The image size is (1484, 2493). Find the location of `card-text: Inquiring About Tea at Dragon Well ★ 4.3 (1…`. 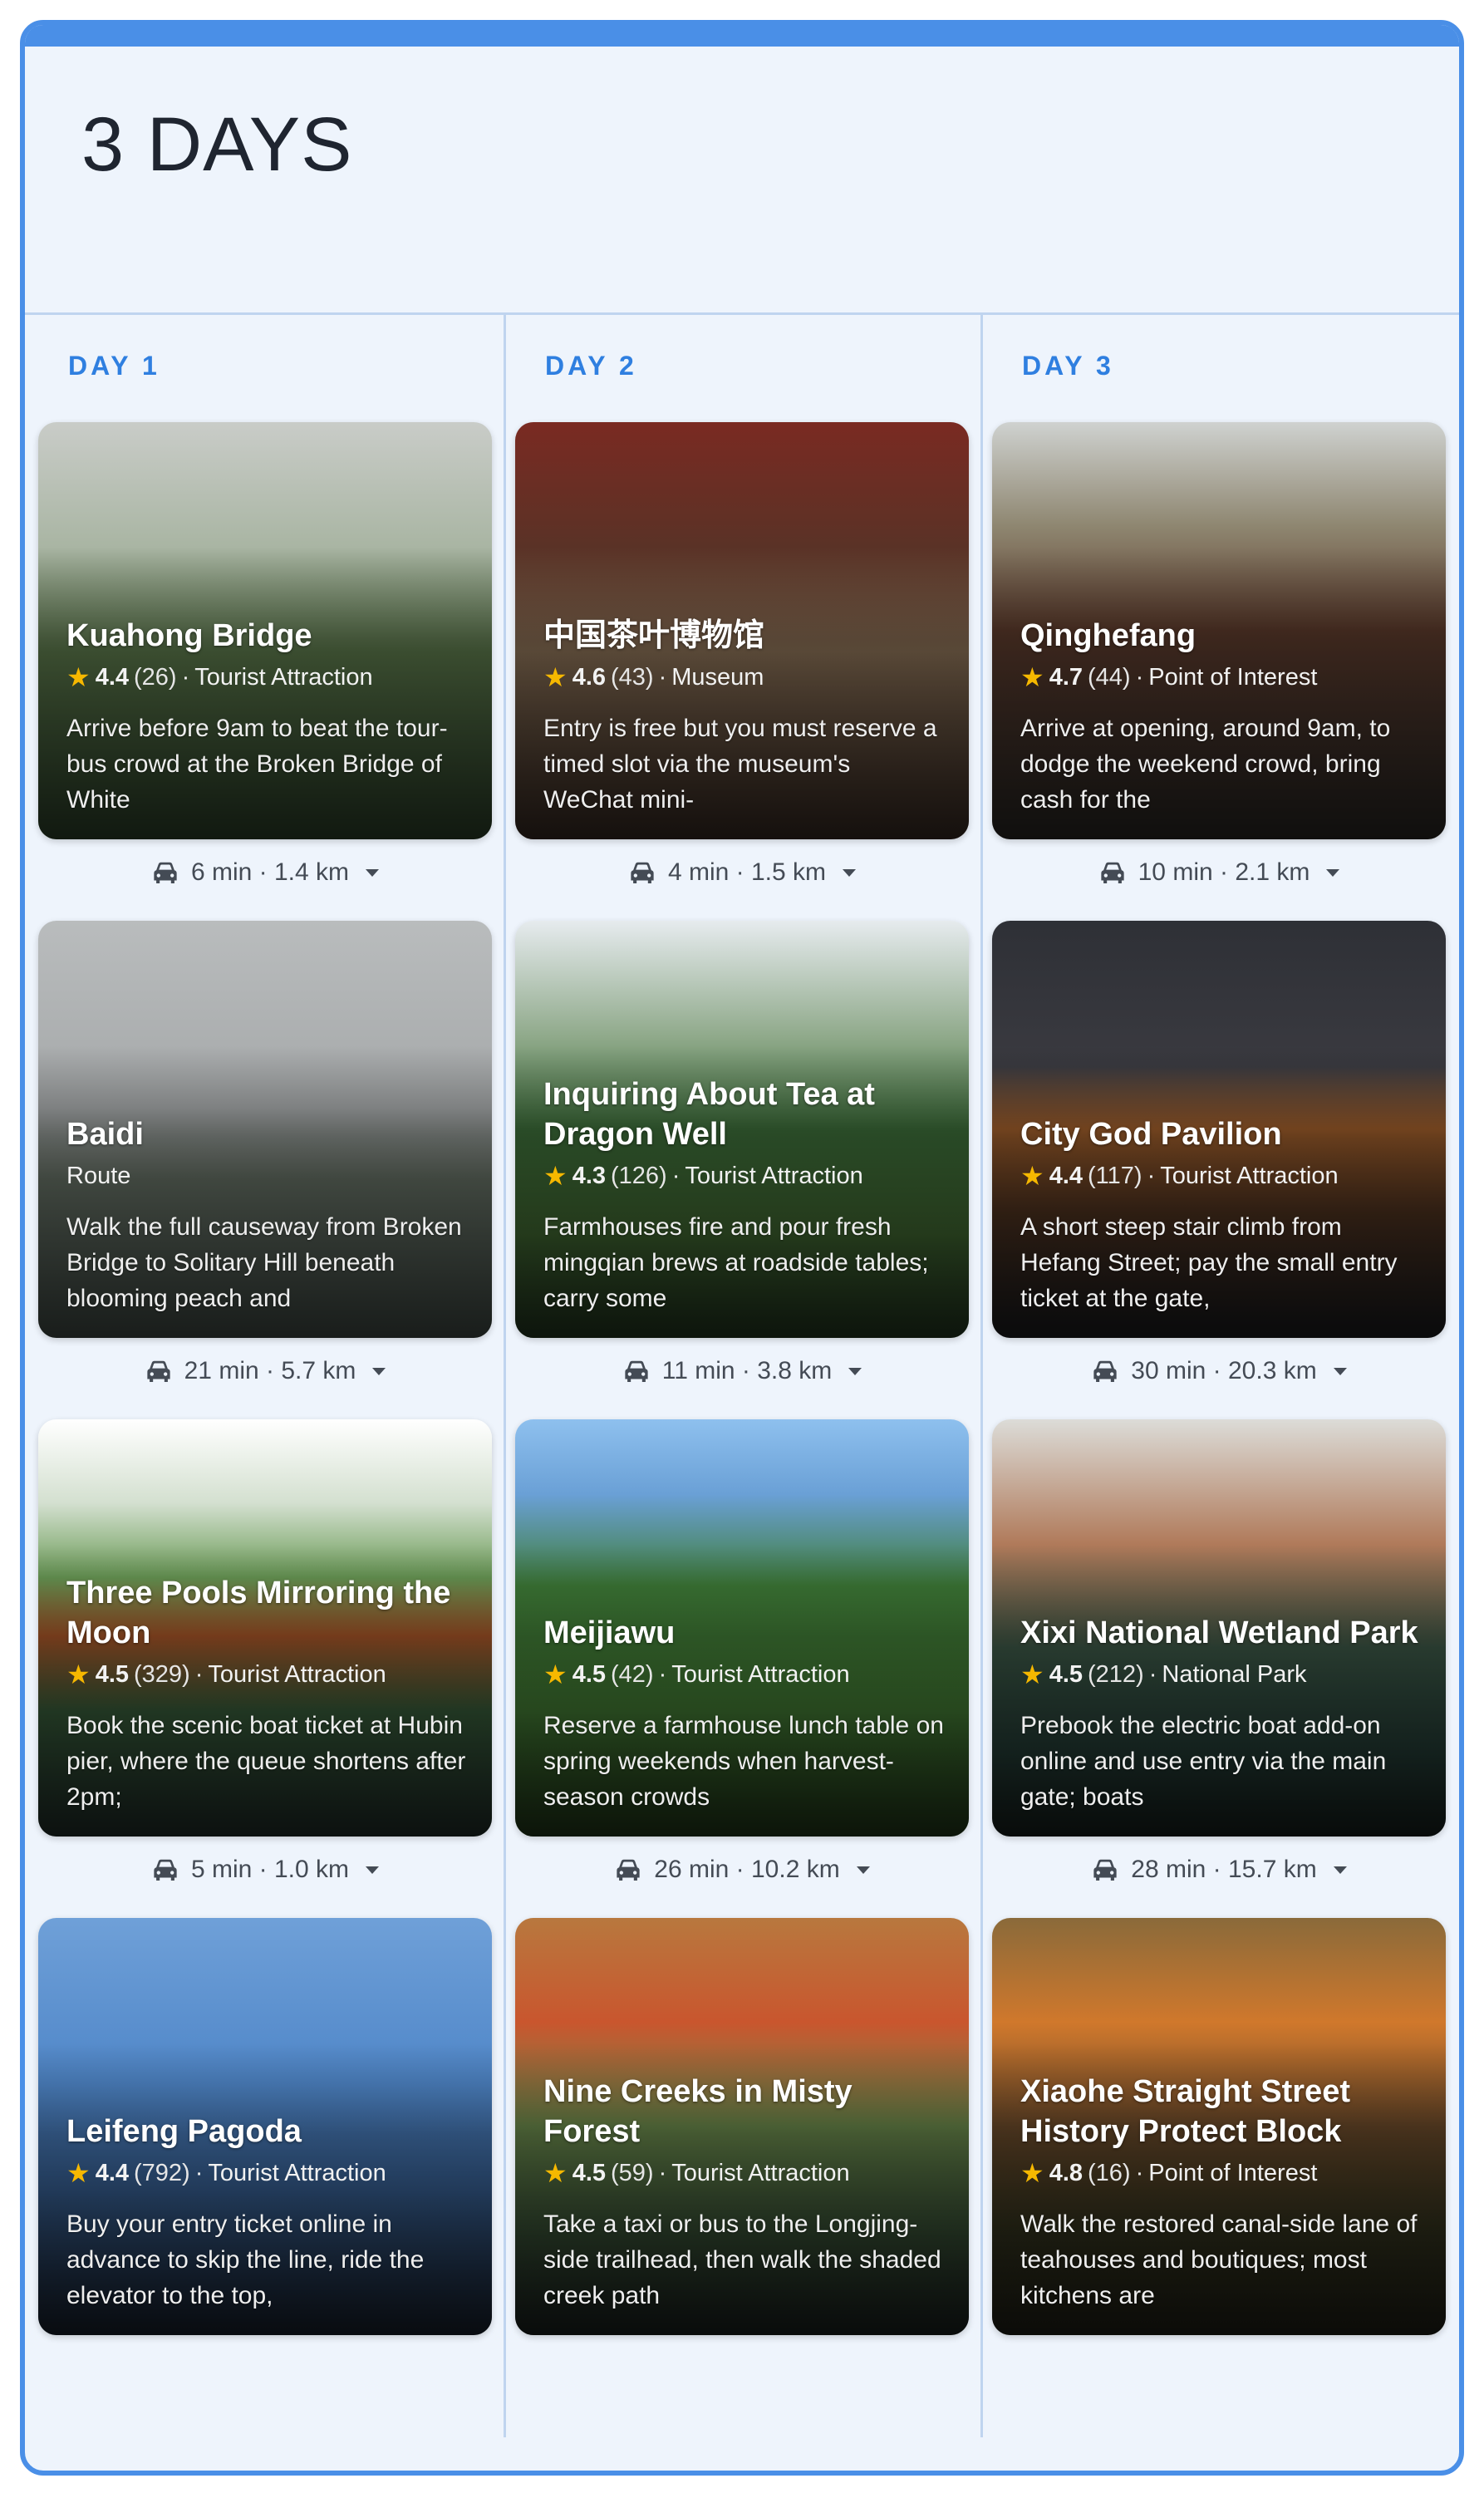

card-text: Inquiring About Tea at Dragon Well ★ 4.3 (1… is located at coordinates (744, 1195).